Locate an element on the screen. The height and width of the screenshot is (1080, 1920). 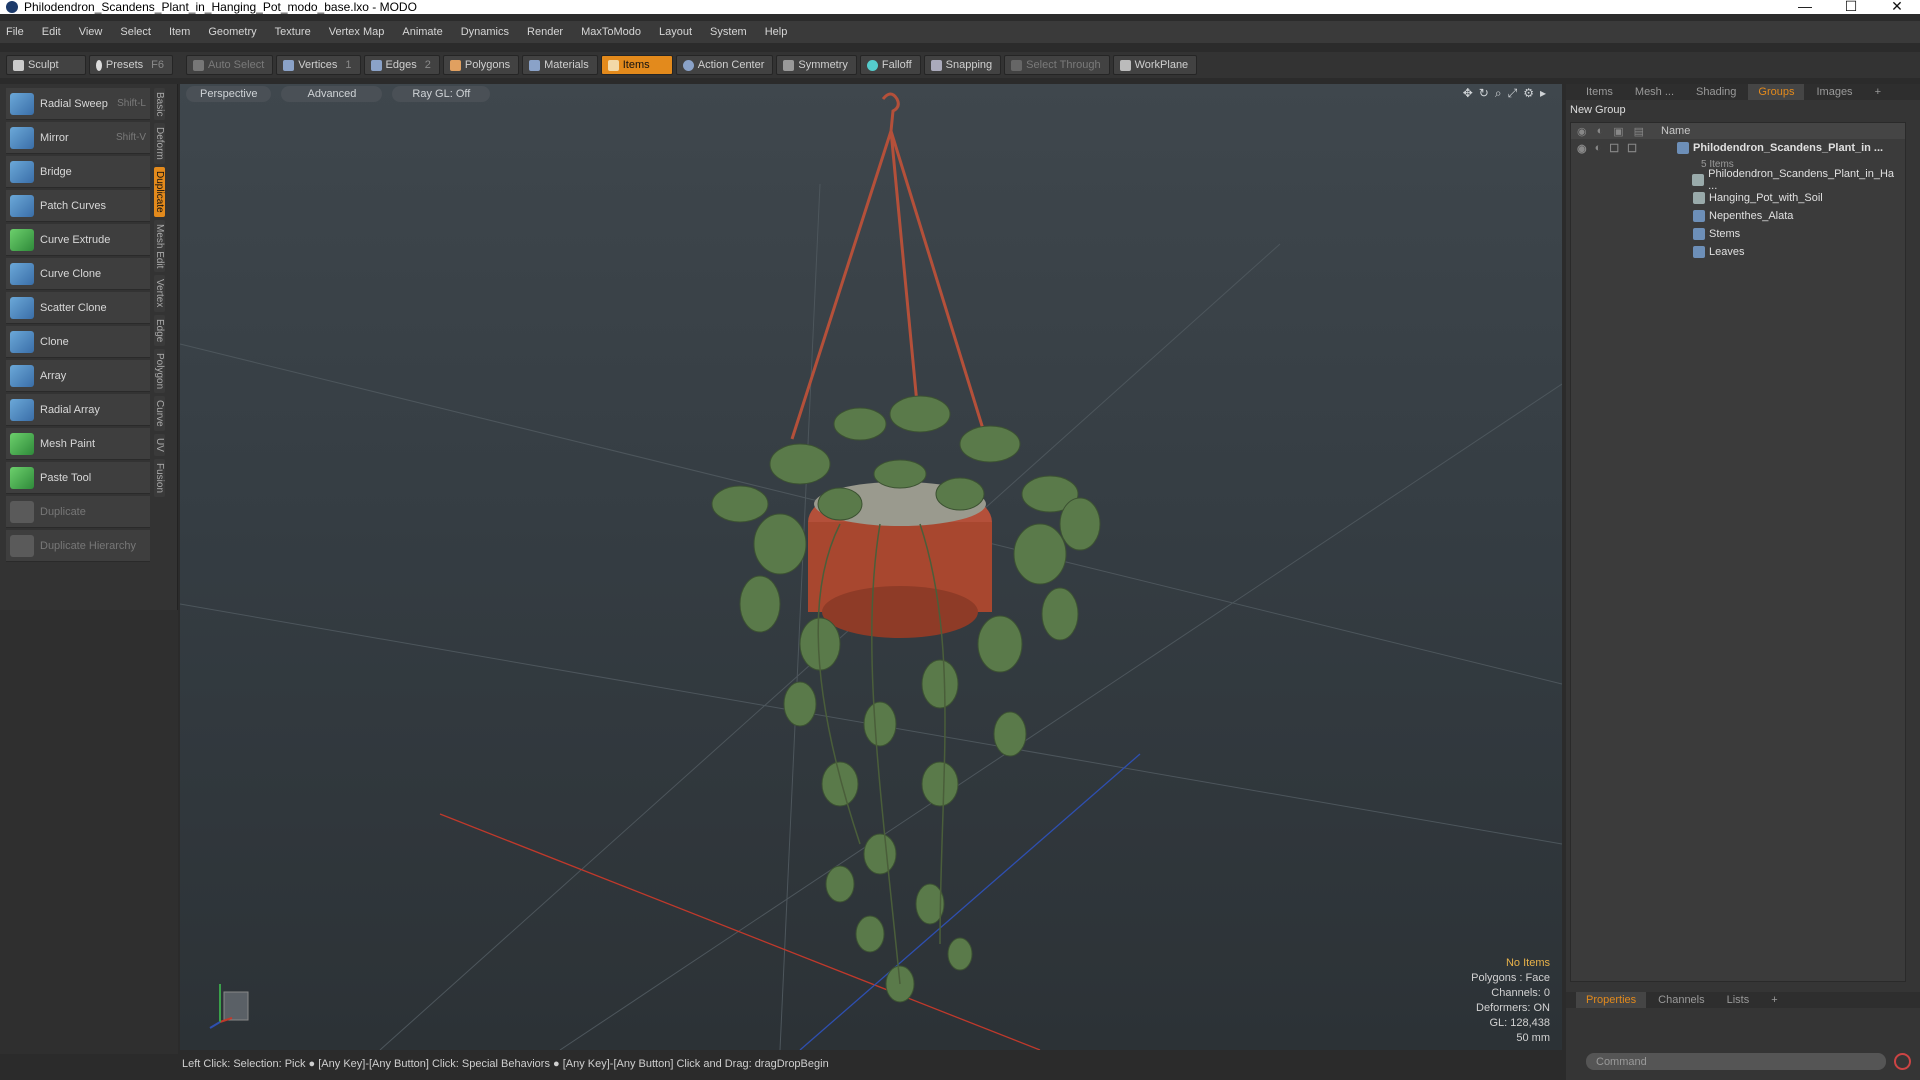
tab-properties: Properties is located at coordinates (1611, 1000).